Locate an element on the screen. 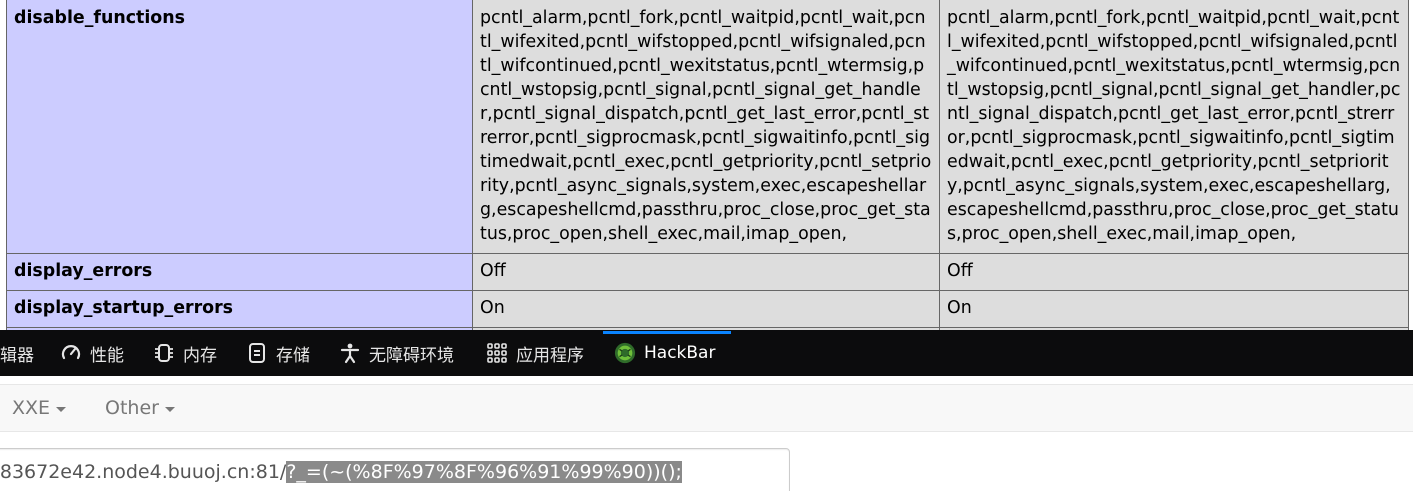  tab-memory: 内存 is located at coordinates (185, 353).